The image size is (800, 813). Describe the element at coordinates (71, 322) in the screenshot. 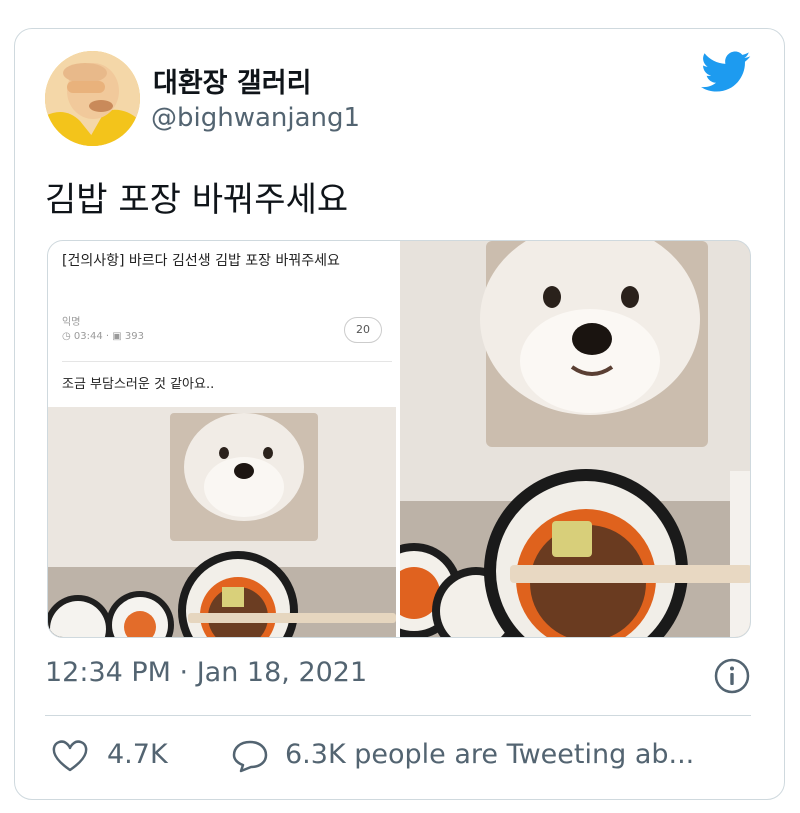

I see `post-author: 익명` at that location.